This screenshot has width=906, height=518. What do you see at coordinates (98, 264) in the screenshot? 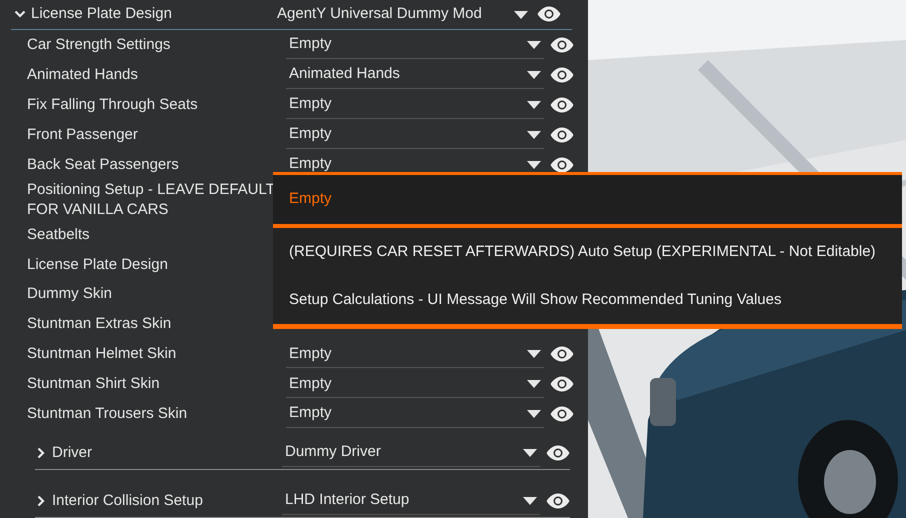
I see `setting-label: License Plate Design` at bounding box center [98, 264].